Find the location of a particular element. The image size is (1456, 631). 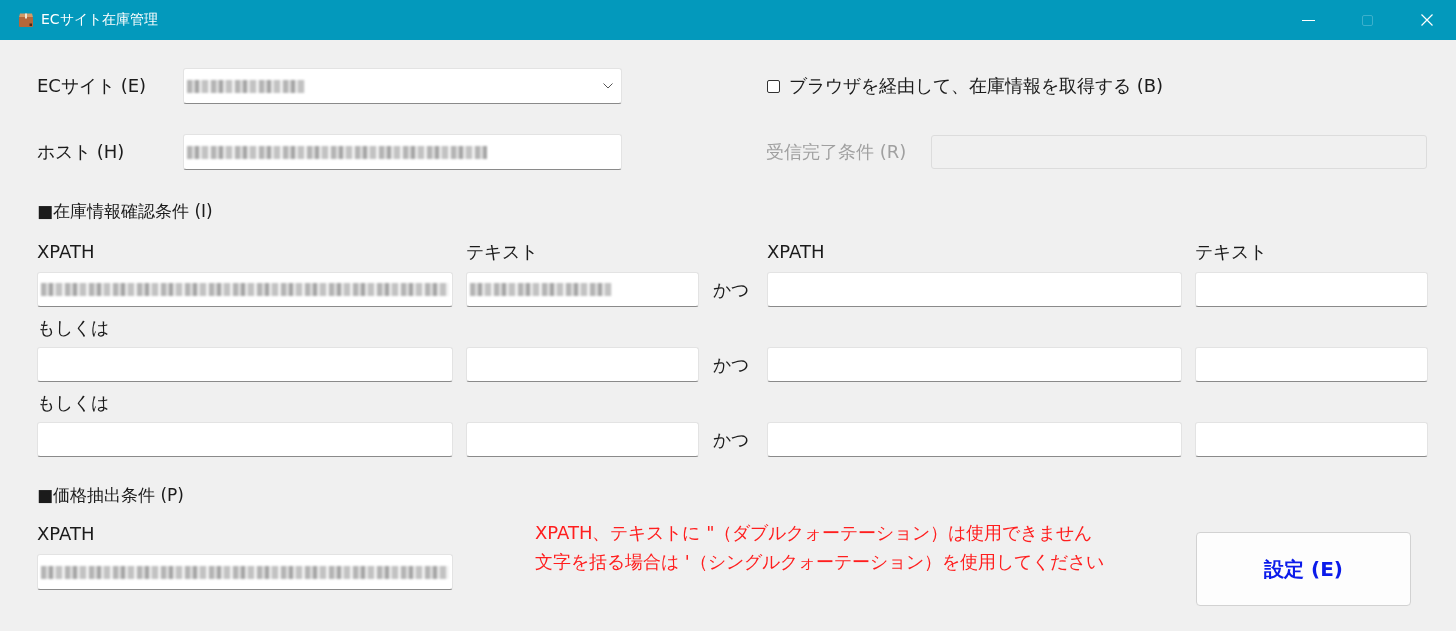

warning-text: 文字を括る場合は '（シングルクォーテーション）を使用してください is located at coordinates (819, 562).